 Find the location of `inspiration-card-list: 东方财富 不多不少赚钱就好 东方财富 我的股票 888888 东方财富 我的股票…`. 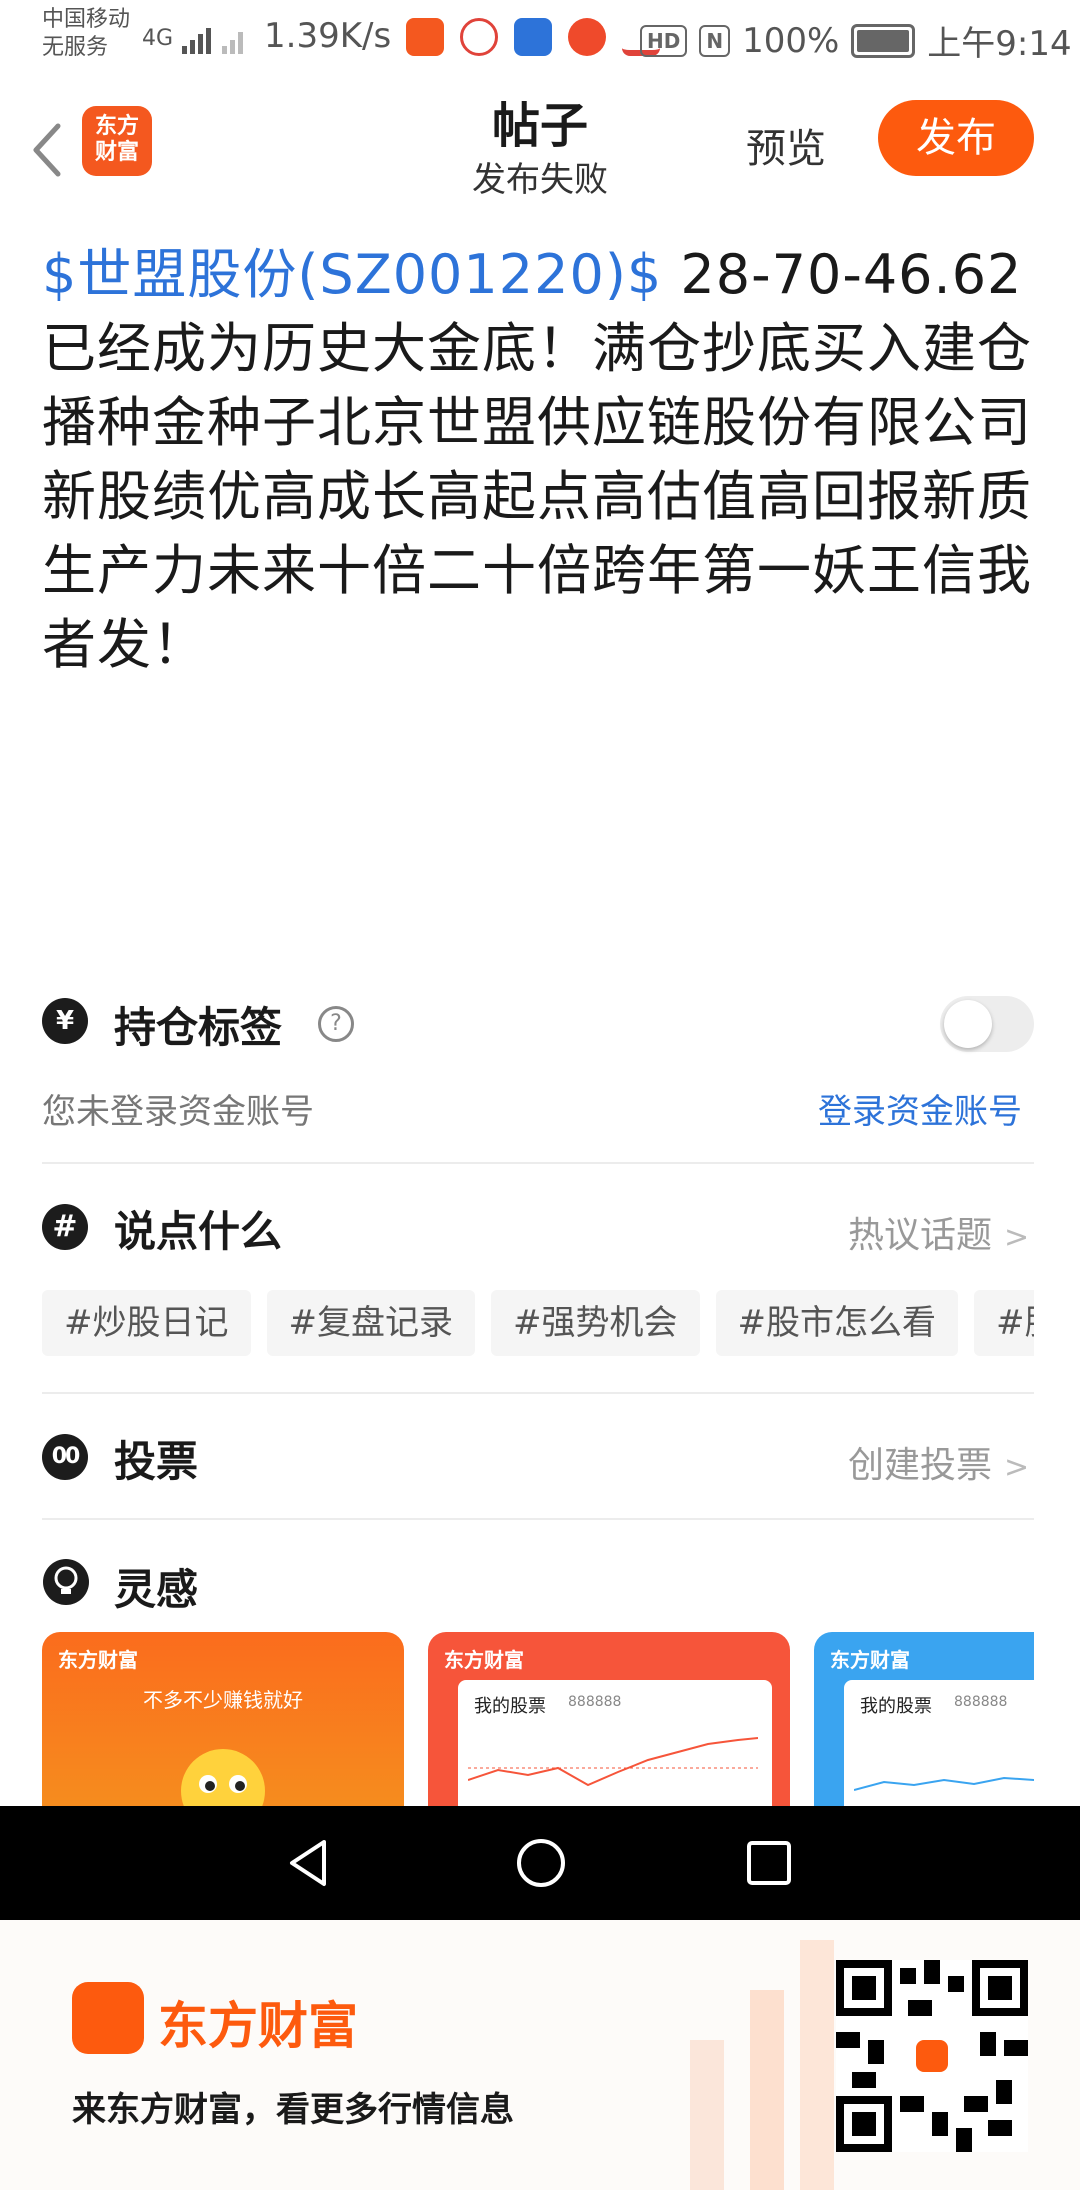

inspiration-card-list: 东方财富 不多不少赚钱就好 东方财富 我的股票 888888 东方财富 我的股票… is located at coordinates (538, 1719).